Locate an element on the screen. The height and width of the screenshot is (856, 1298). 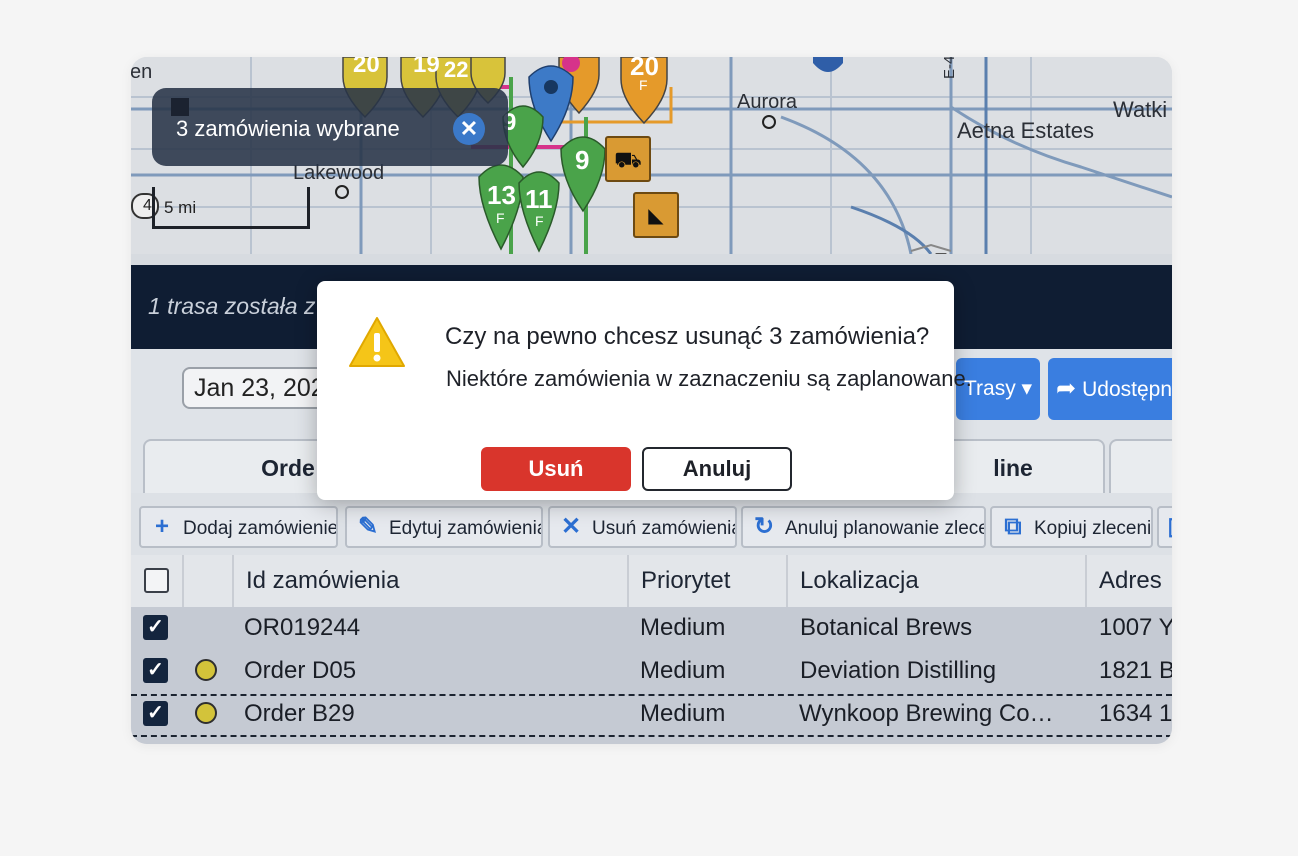
address-cell: 1634 1 is located at coordinates (1135, 713).